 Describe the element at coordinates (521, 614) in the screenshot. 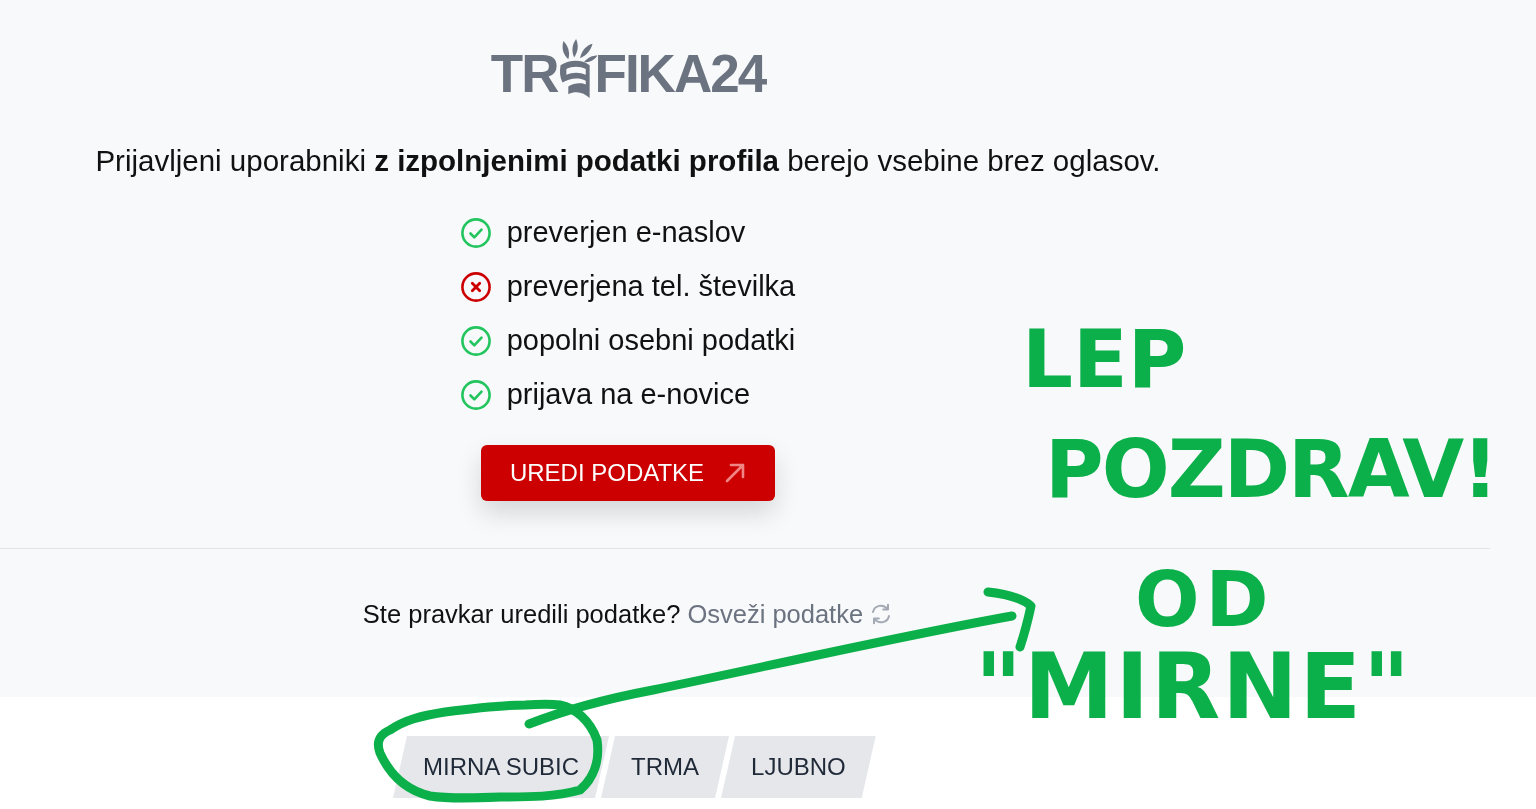

I see `question-text: Ste pravkar uredili podatke?` at that location.